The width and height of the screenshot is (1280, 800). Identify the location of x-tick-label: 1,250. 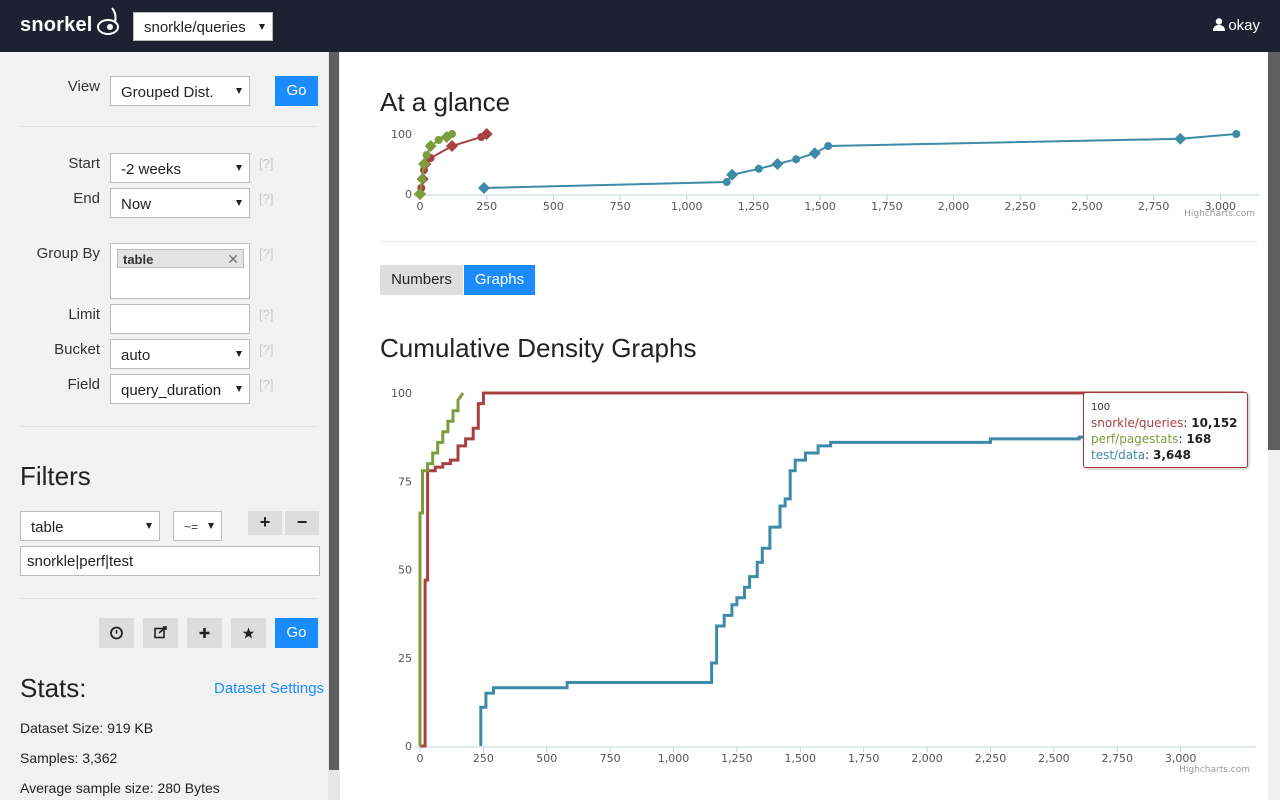
(737, 758).